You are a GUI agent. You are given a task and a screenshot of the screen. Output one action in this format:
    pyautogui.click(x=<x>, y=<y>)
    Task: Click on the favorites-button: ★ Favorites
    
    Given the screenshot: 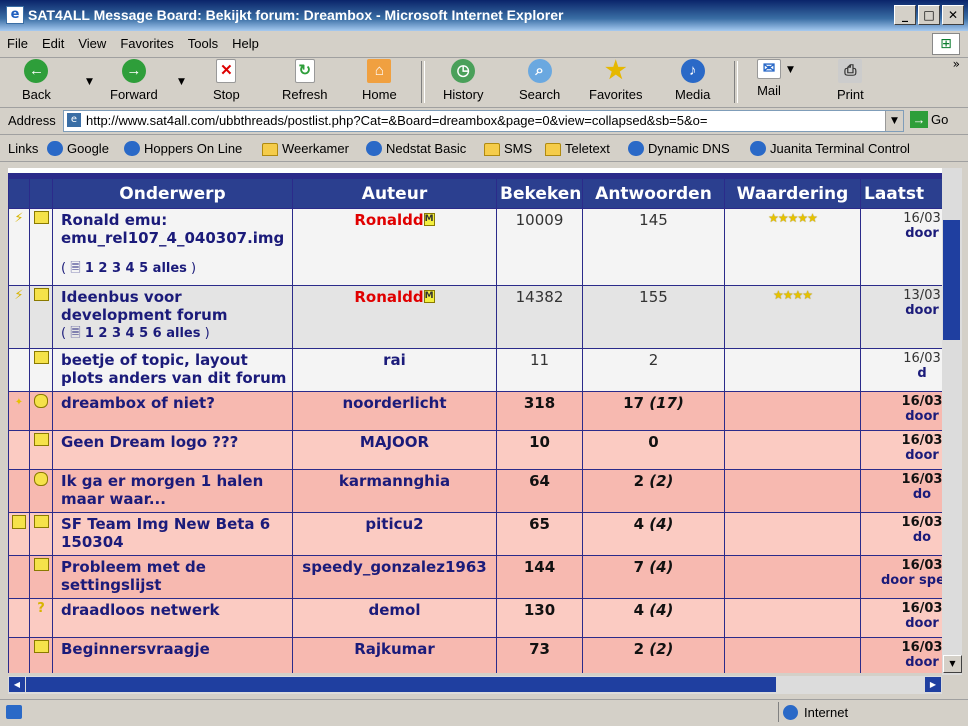 What is the action you would take?
    pyautogui.click(x=615, y=81)
    